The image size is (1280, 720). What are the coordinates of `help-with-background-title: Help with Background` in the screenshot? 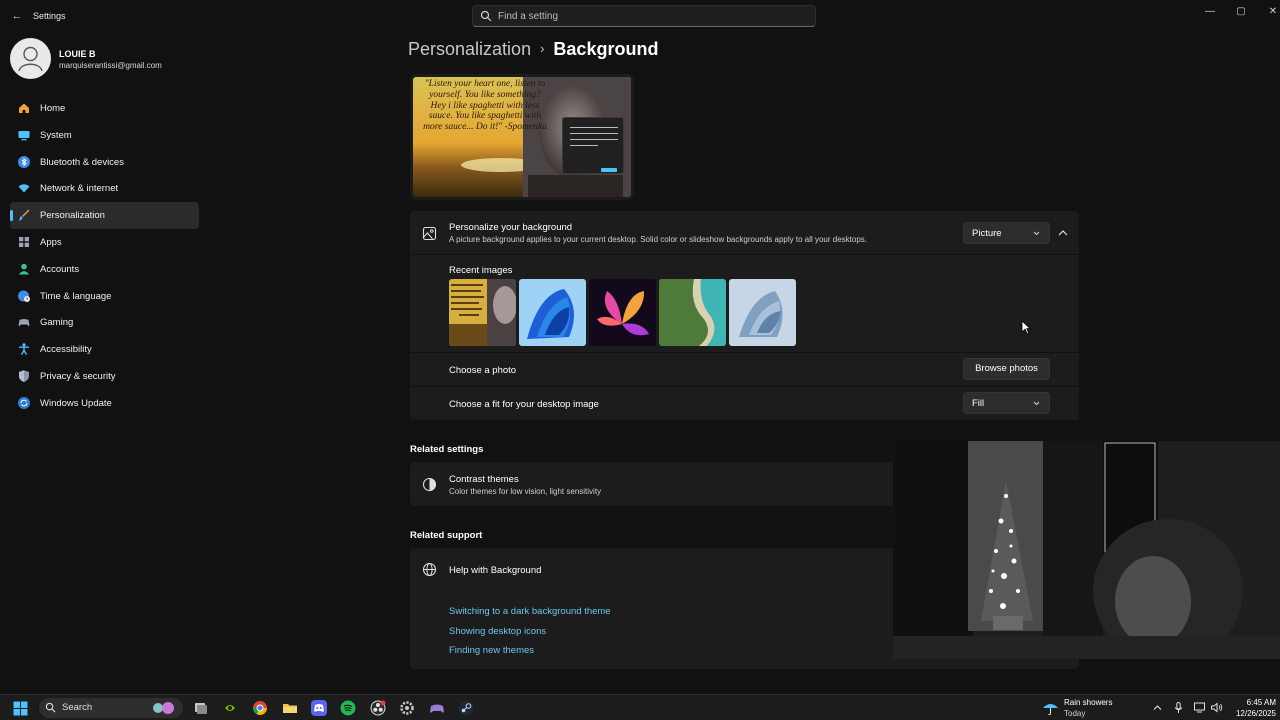 It's located at (495, 570).